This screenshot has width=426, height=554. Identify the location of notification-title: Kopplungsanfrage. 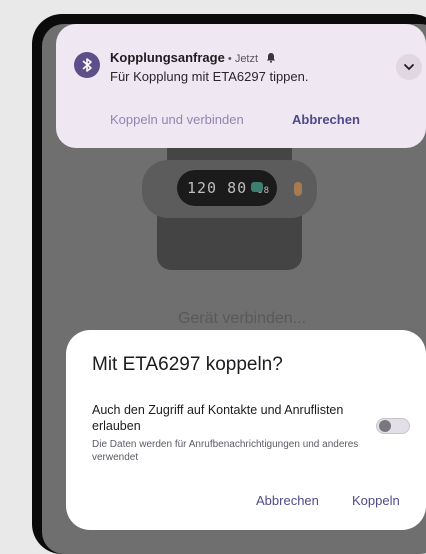
(167, 57).